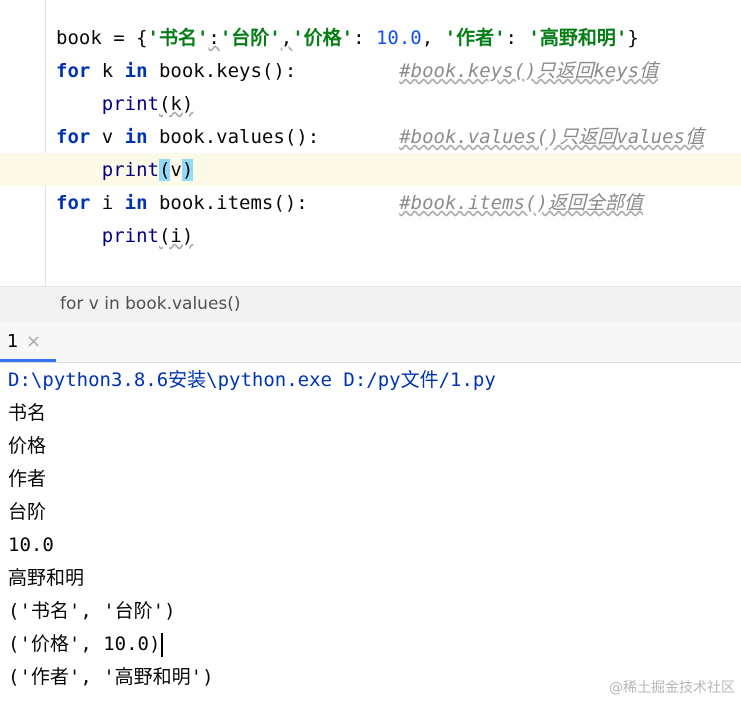 The width and height of the screenshot is (741, 703). Describe the element at coordinates (176, 104) in the screenshot. I see `code-text: (k)` at that location.